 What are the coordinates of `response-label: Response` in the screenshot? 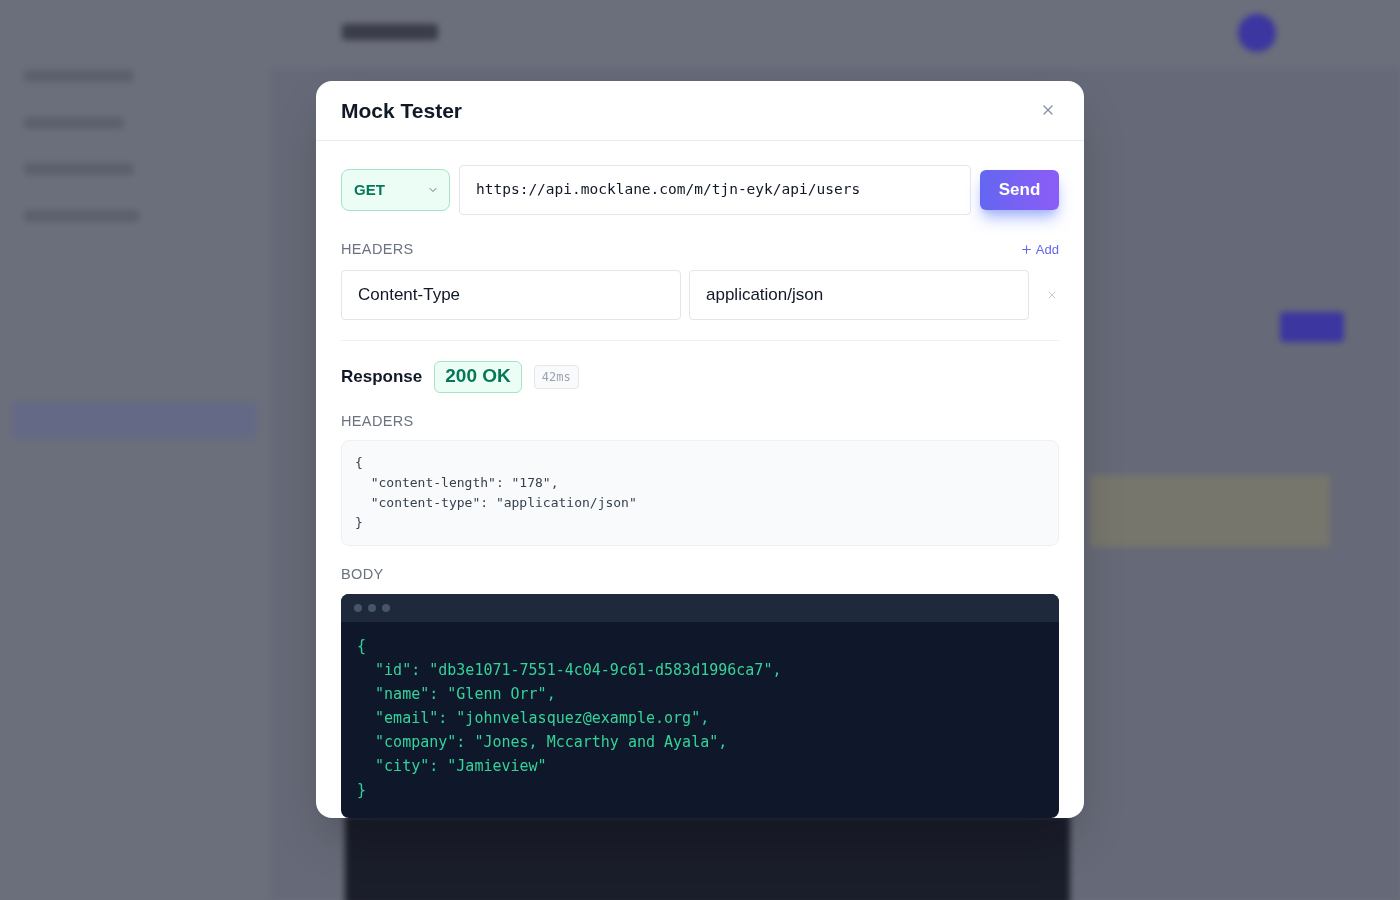 It's located at (382, 376).